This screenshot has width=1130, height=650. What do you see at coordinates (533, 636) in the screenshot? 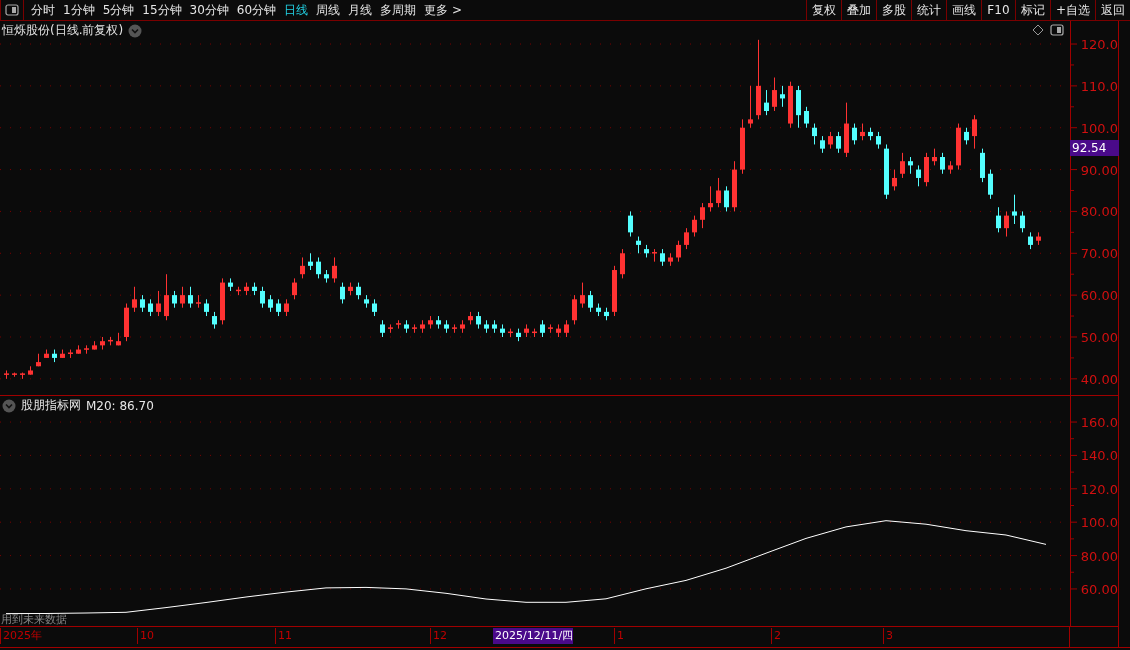
I see `cursor-date: 2025/12/11/四` at bounding box center [533, 636].